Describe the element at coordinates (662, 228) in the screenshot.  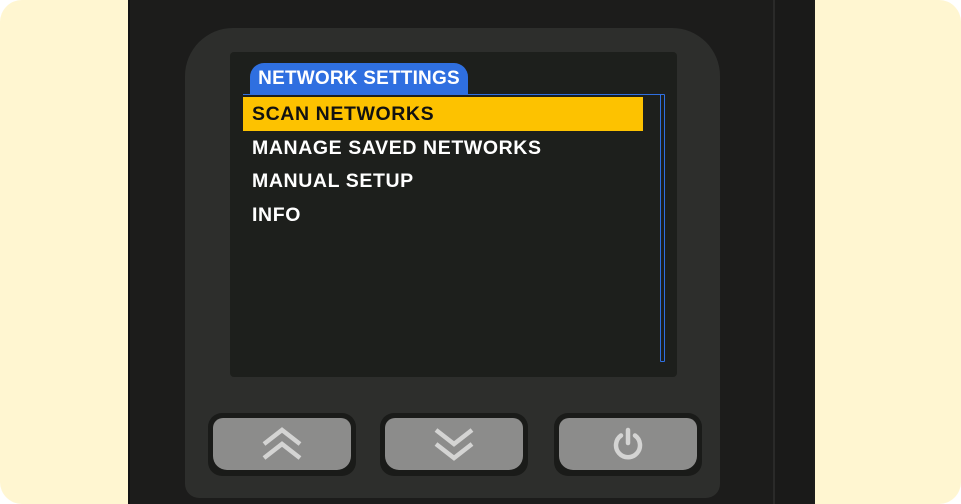
I see `scrollbar` at that location.